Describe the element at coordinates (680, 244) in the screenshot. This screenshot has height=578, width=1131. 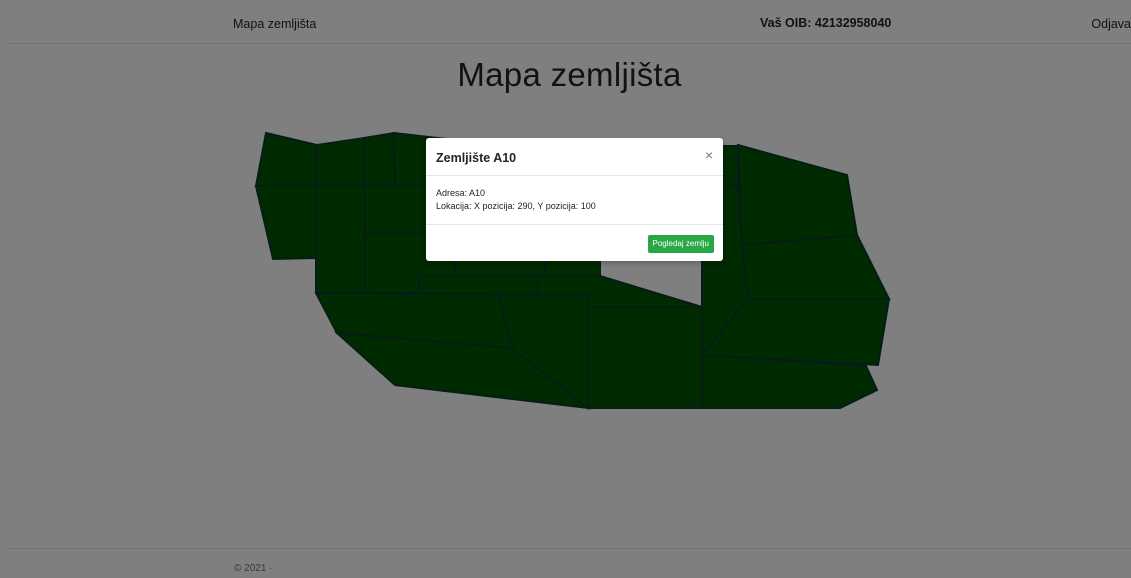
I see `view-land-button: Pogledaj zemlju` at that location.